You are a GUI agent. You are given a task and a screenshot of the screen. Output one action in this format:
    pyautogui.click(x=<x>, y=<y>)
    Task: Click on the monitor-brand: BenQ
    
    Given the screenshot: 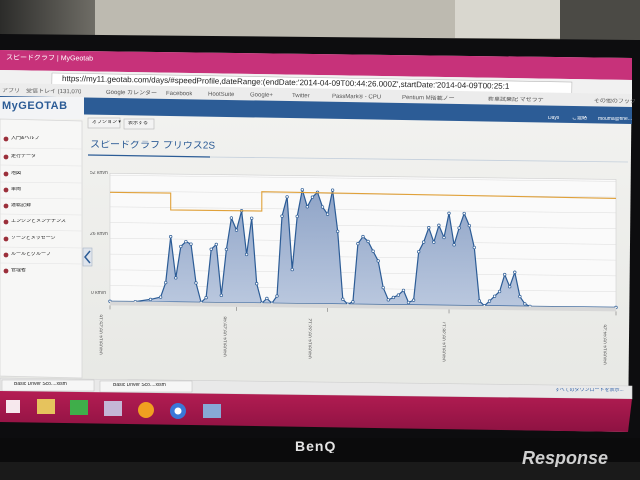 What is the action you would take?
    pyautogui.click(x=316, y=446)
    